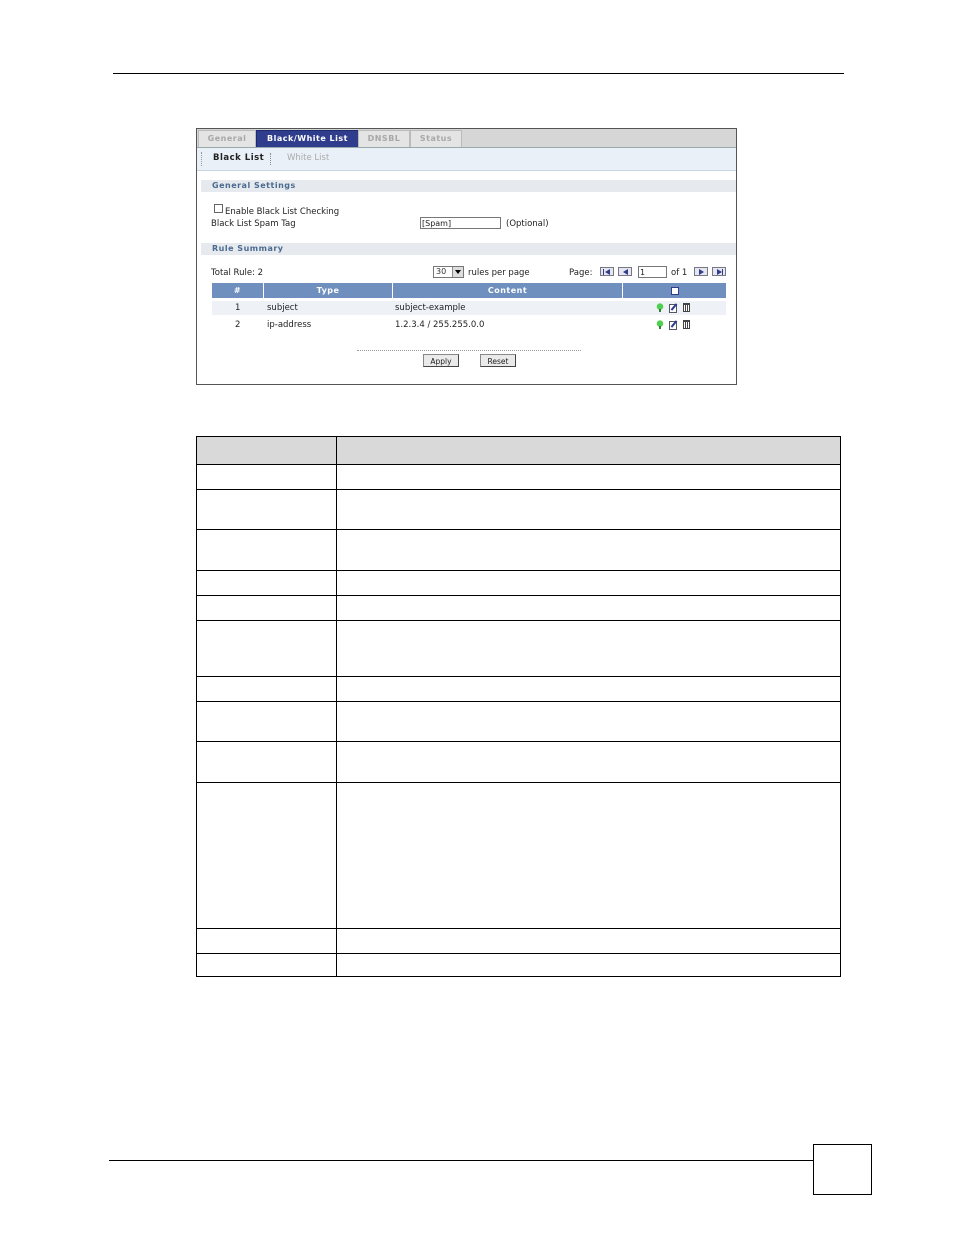 The height and width of the screenshot is (1235, 954). What do you see at coordinates (282, 308) in the screenshot?
I see `row-type: subject` at bounding box center [282, 308].